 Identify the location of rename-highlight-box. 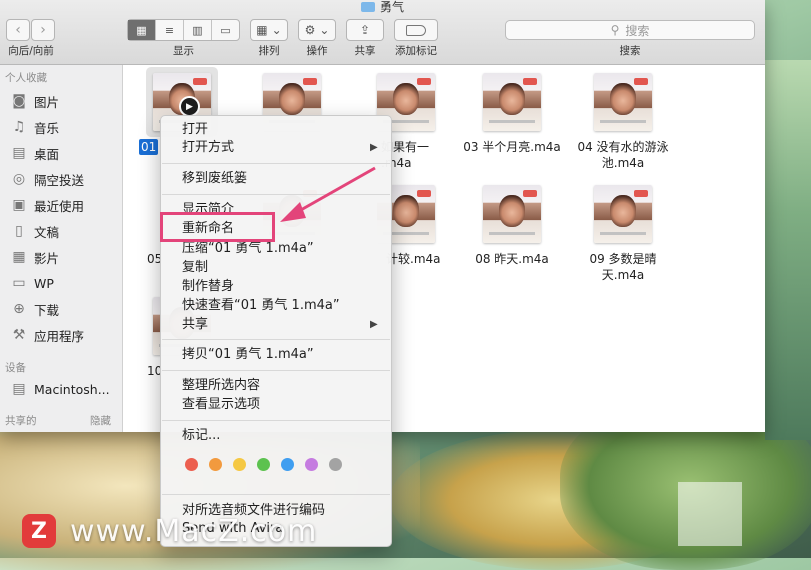
(217, 227).